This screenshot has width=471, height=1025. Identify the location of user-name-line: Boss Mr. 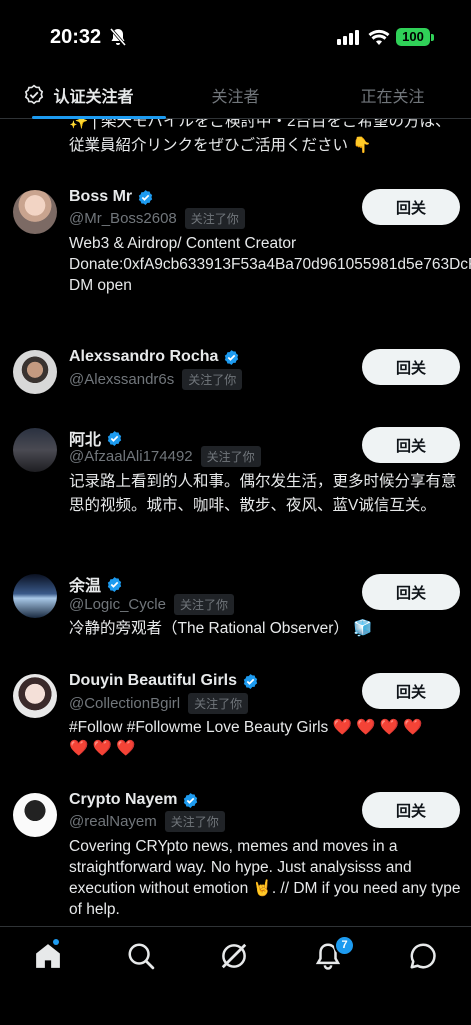
(111, 197).